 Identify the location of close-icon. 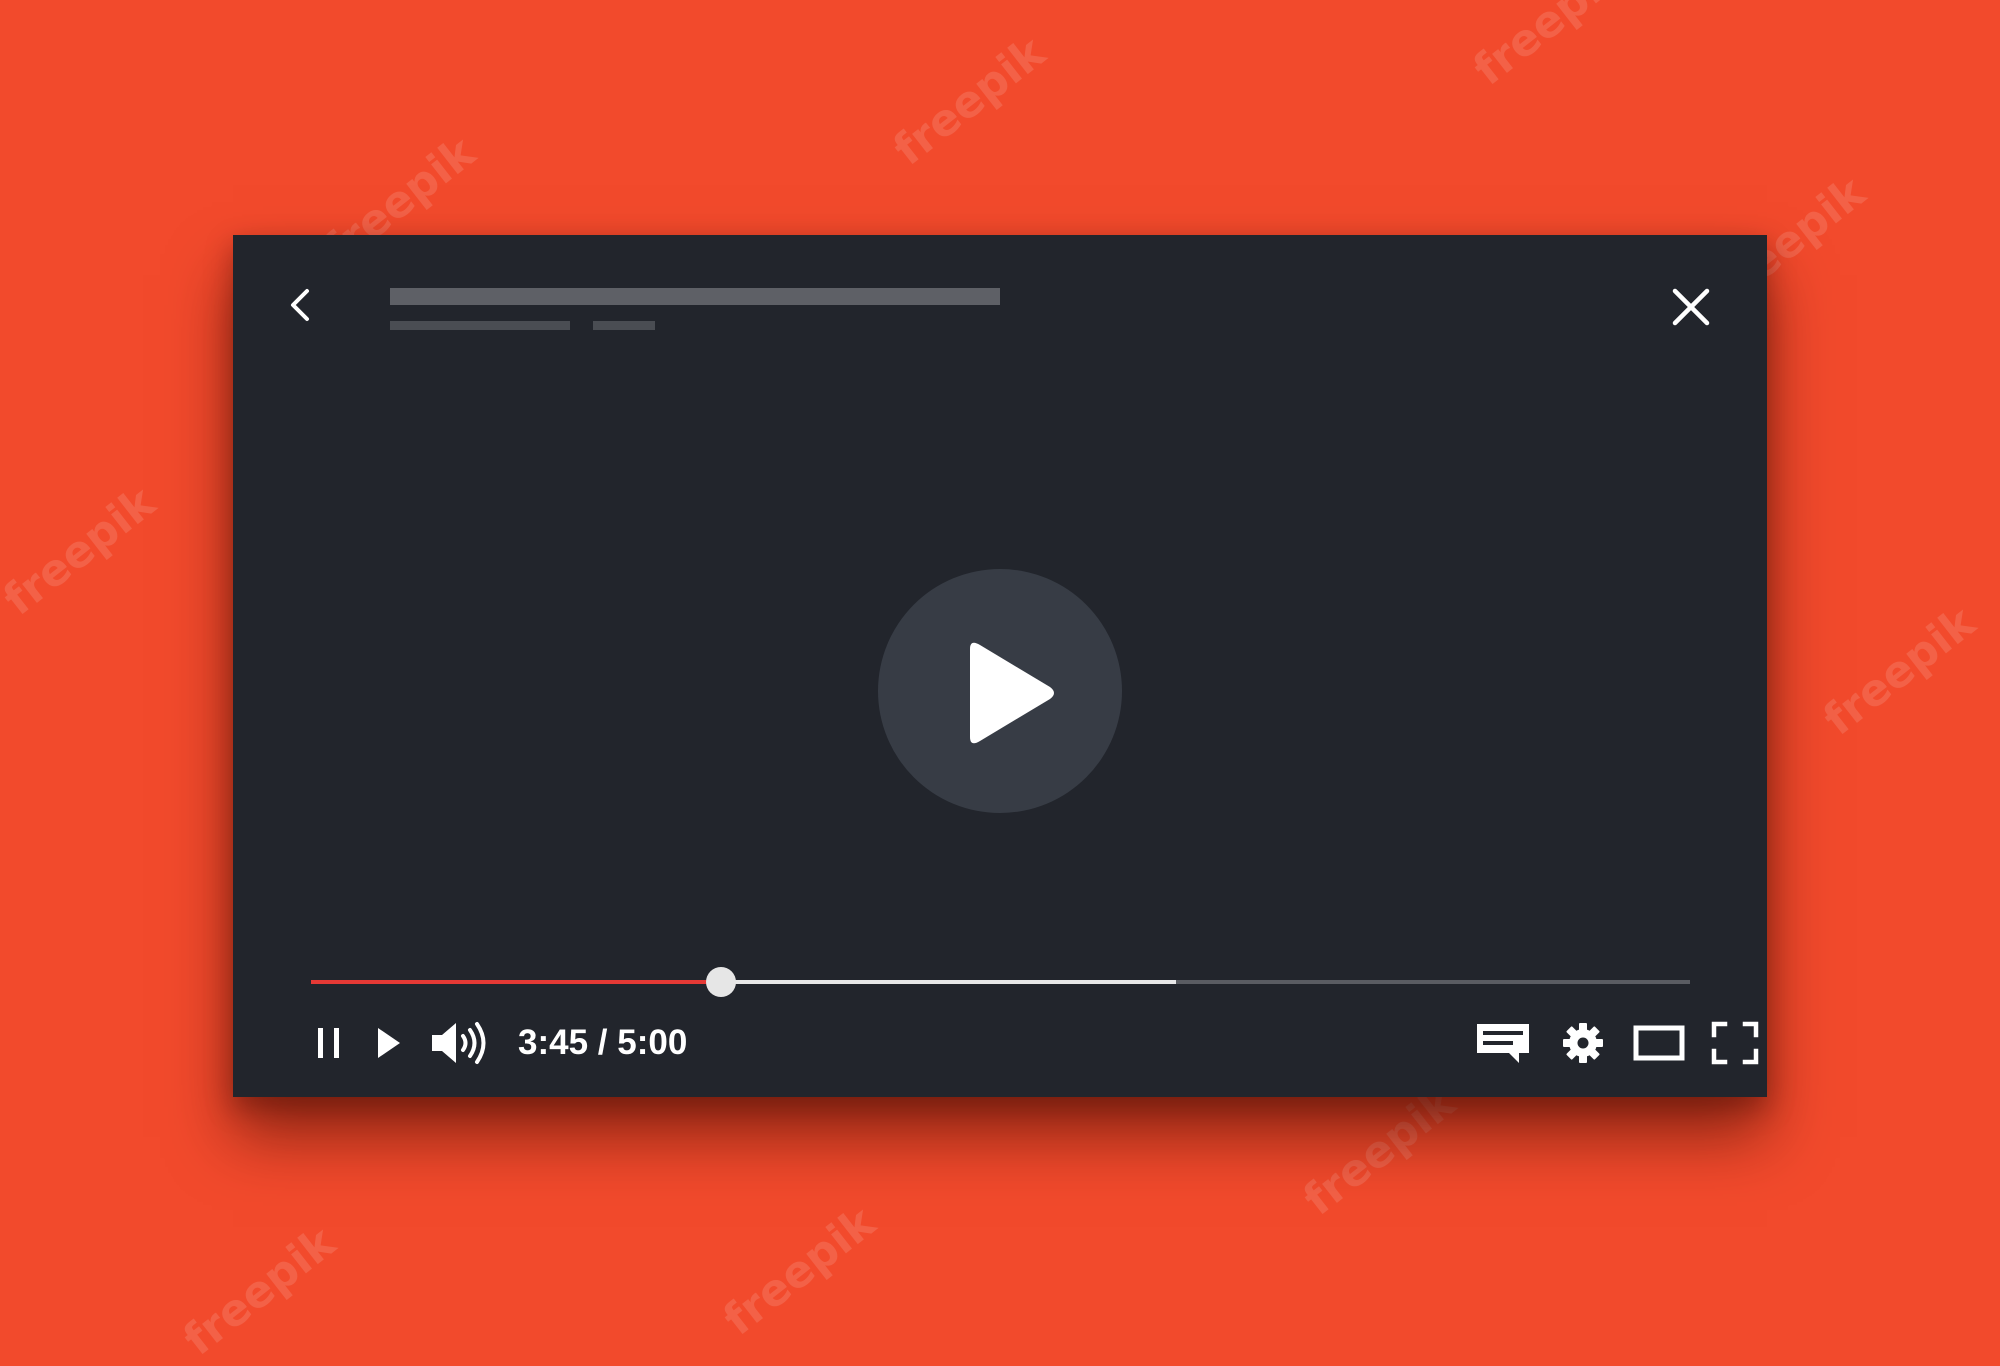
(1691, 307).